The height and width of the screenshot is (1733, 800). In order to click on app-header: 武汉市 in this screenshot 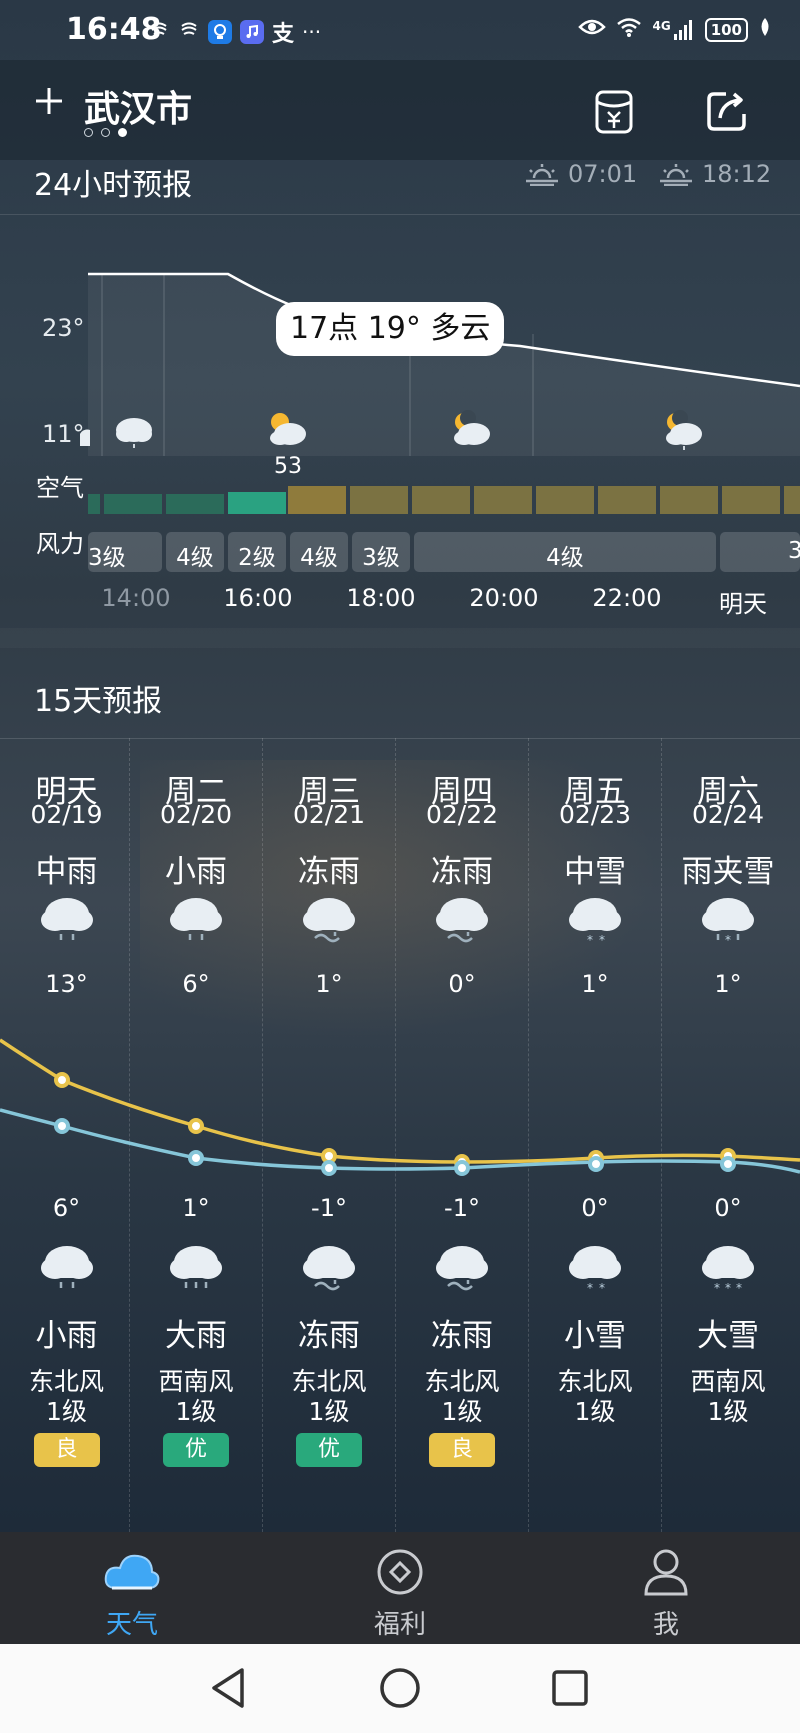, I will do `click(400, 110)`.